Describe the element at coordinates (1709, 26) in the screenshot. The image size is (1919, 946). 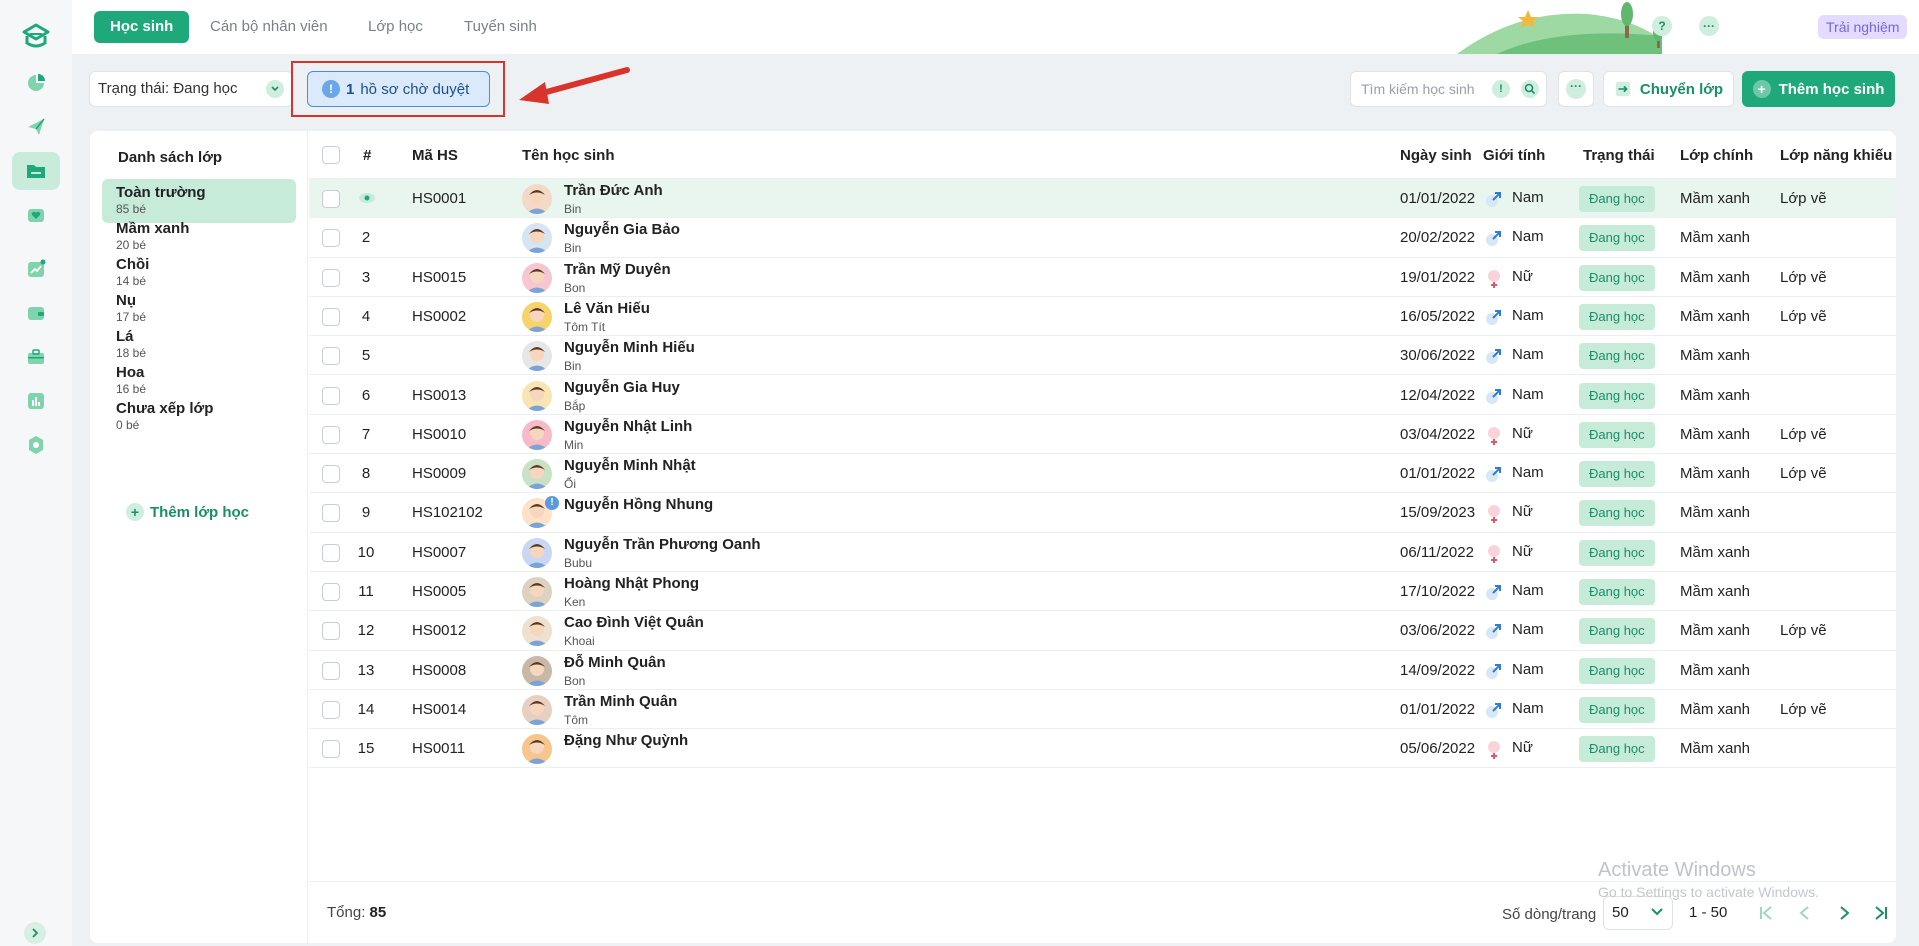
I see `more-menu-icon: ···` at that location.